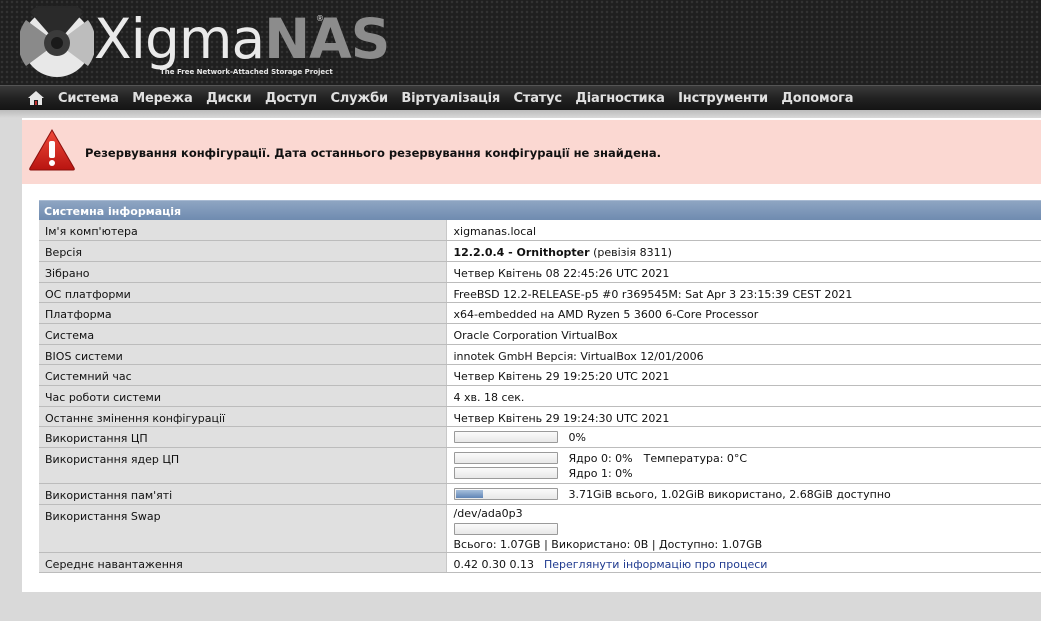  I want to click on menu-item-virtualization: Віртуалізація, so click(450, 98).